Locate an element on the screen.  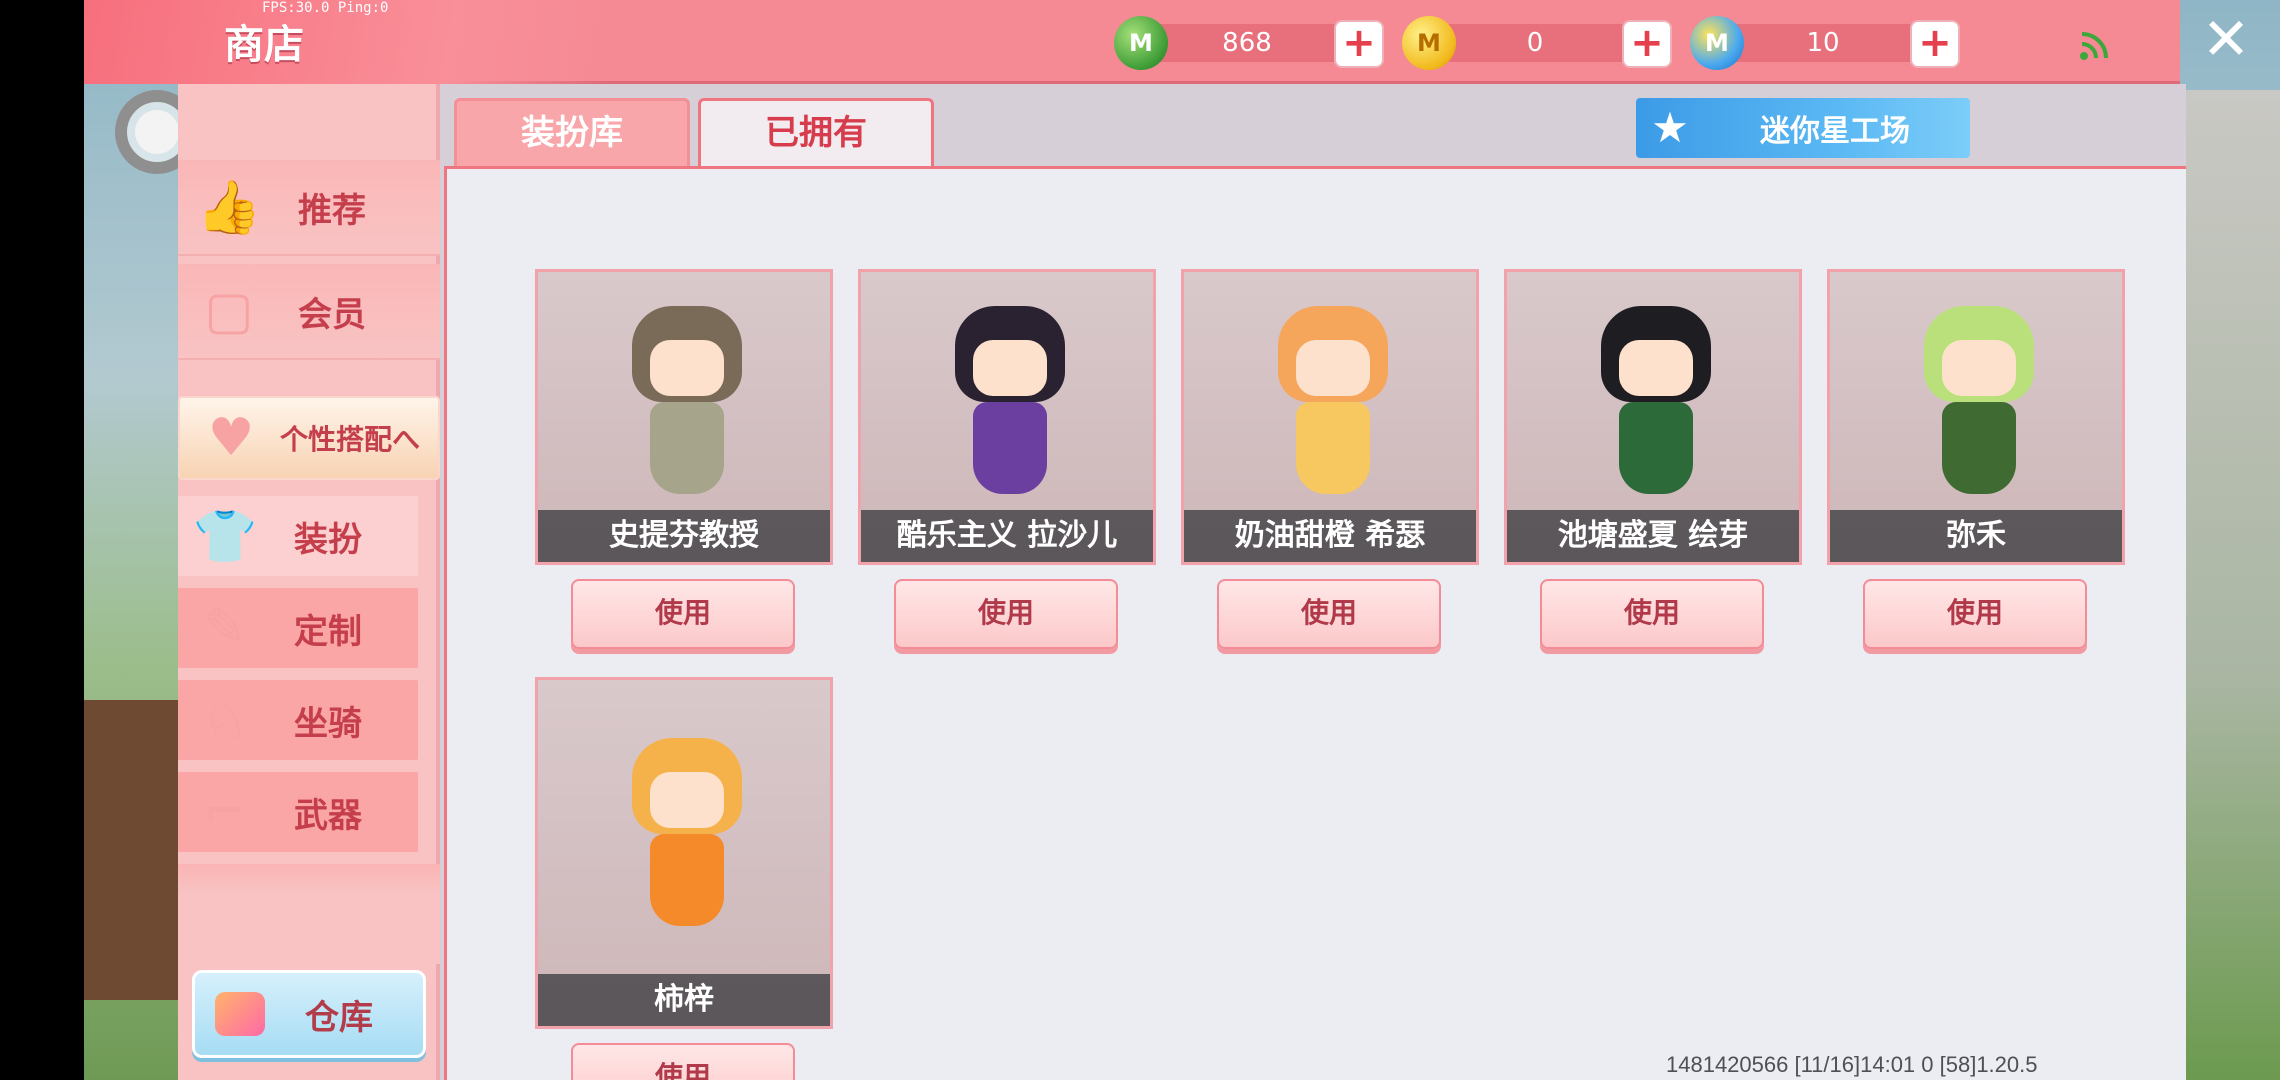
build-info: 1481420566 [11/16]14:01 0 [58]1.20.5 is located at coordinates (1852, 1064).